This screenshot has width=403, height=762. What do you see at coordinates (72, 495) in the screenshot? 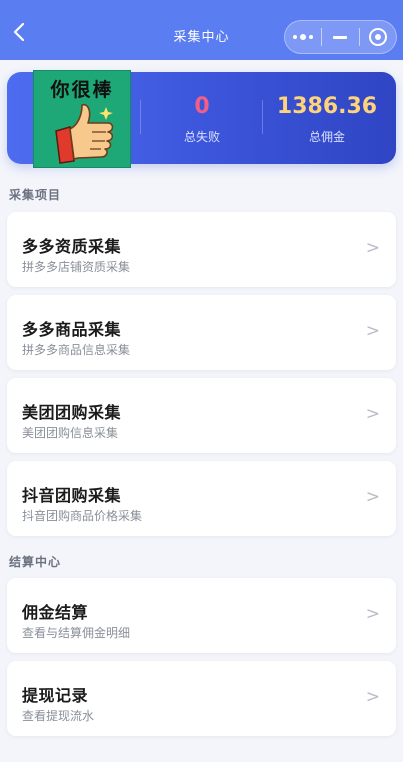
I see `list-item-title: 抖音团购采集` at bounding box center [72, 495].